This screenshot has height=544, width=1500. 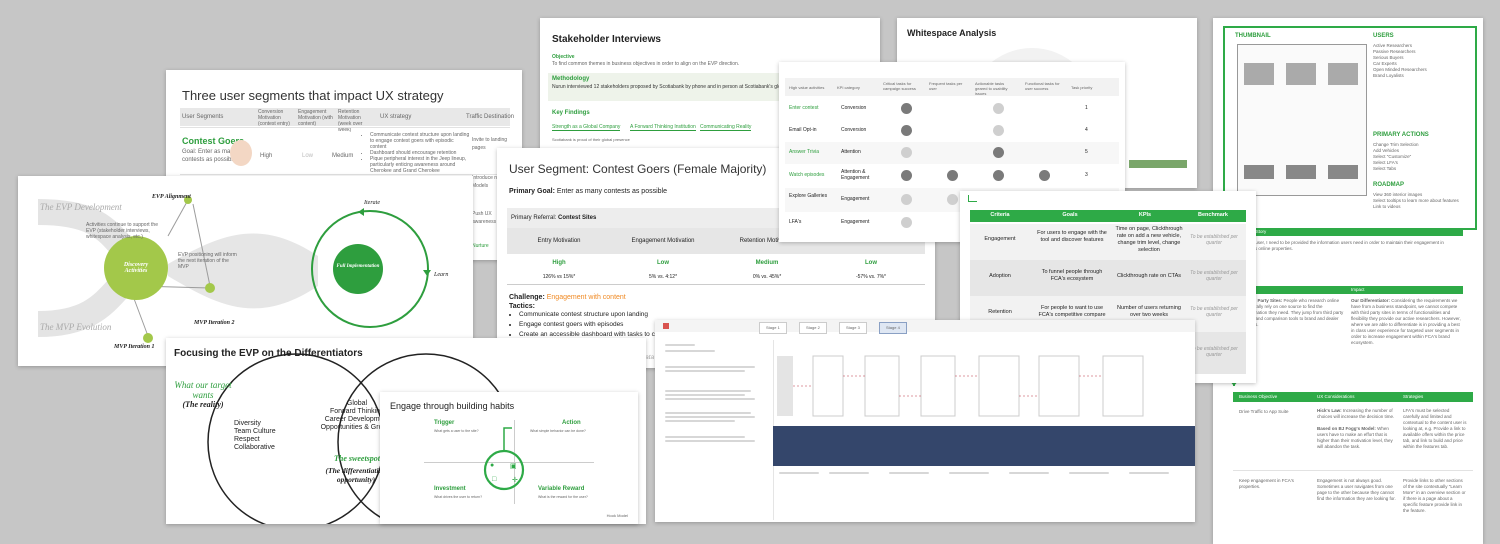 What do you see at coordinates (308, 156) in the screenshot?
I see `engagement-value: Low` at bounding box center [308, 156].